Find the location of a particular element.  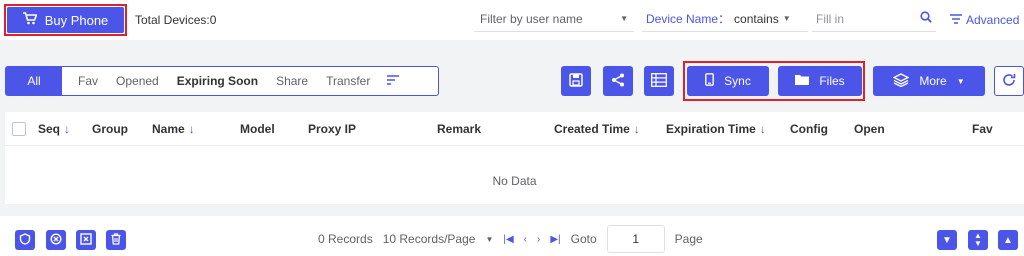

tab-expiring-soon: Expiring Soon is located at coordinates (217, 81).